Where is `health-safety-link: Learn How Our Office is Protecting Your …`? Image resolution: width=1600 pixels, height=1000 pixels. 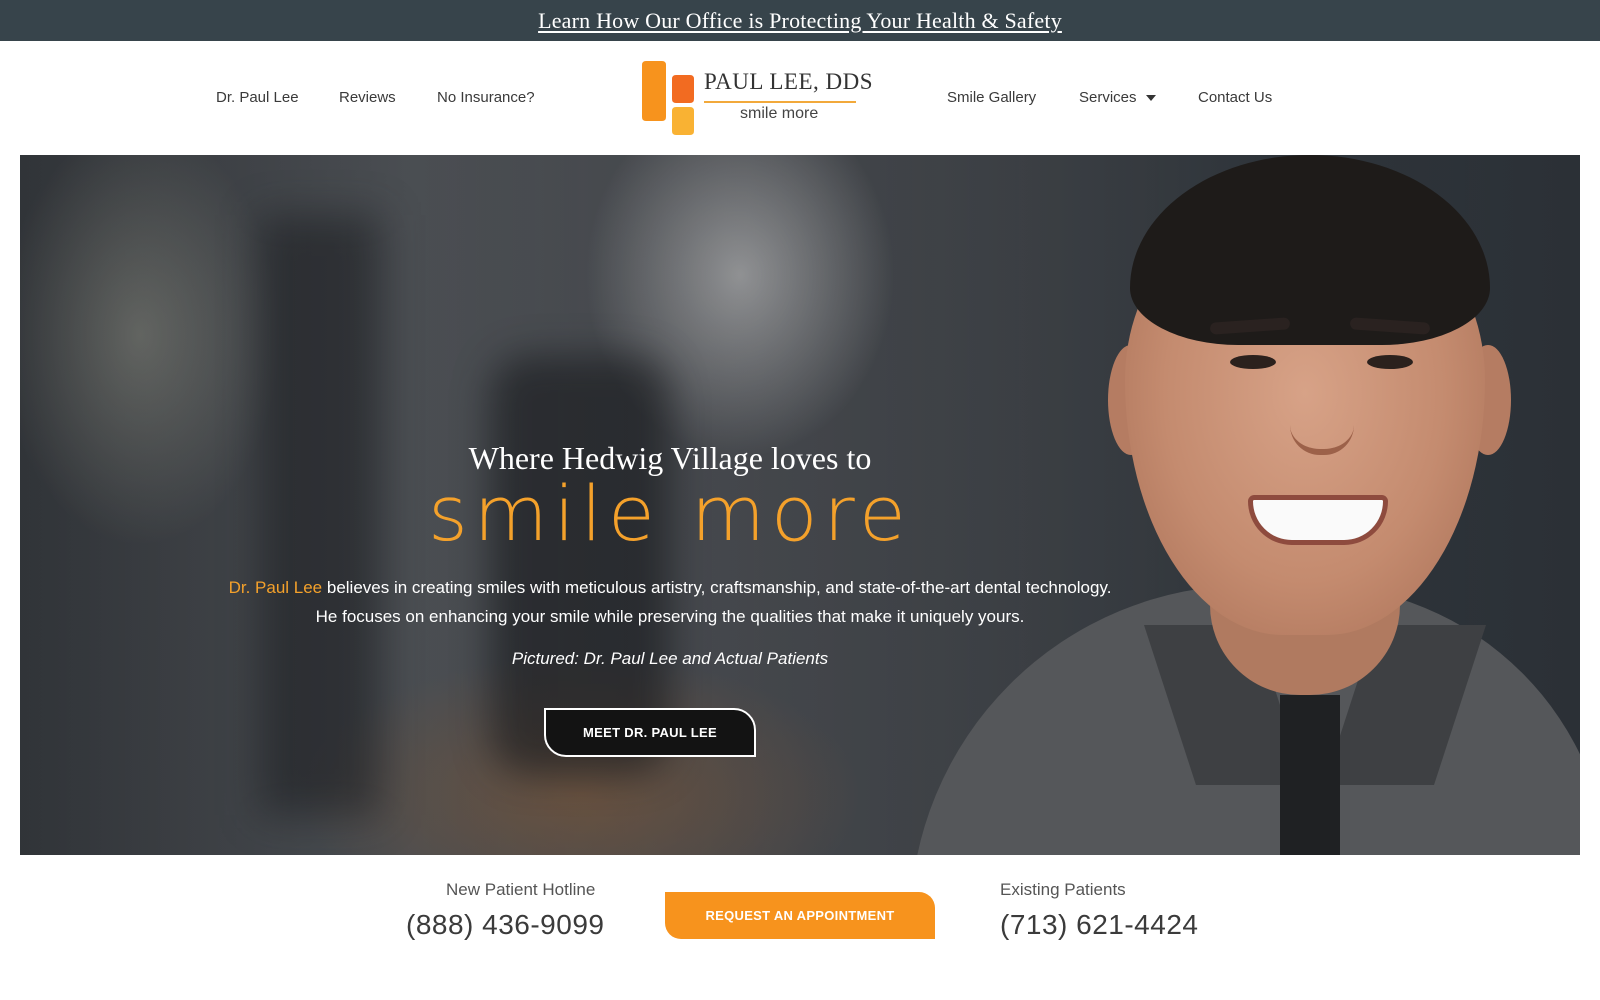
health-safety-link: Learn How Our Office is Protecting Your … is located at coordinates (800, 21).